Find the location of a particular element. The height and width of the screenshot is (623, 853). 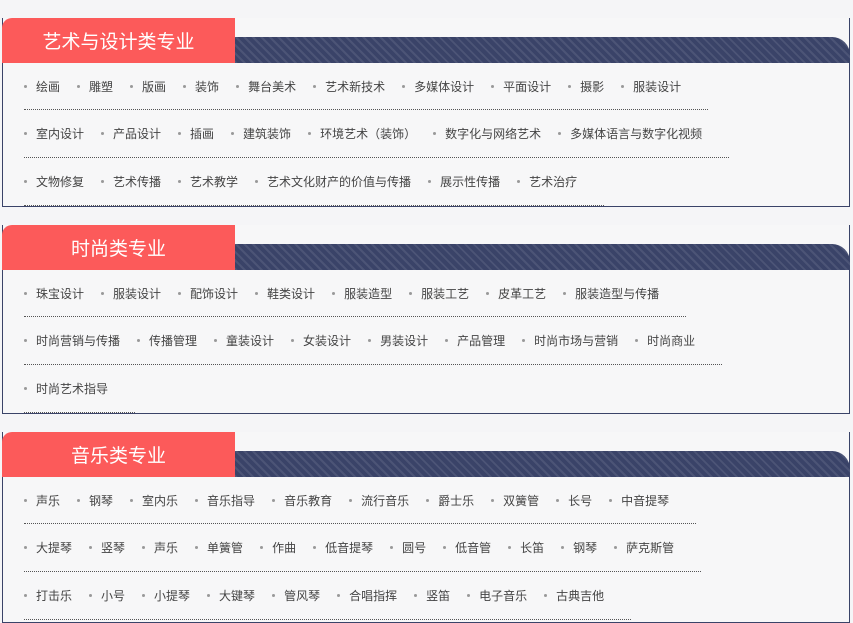

major-link: 珠宝设计 is located at coordinates (54, 293).